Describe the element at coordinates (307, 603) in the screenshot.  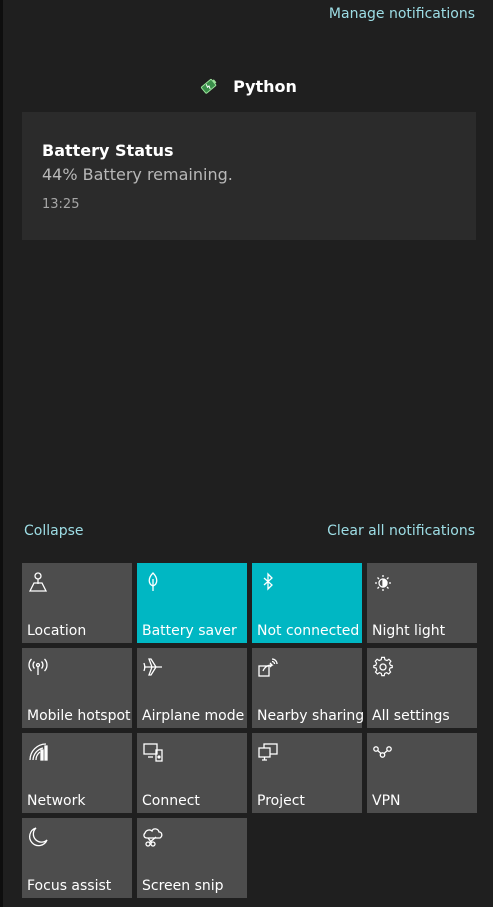
I see `quick-action-bluetooth: Not connected` at that location.